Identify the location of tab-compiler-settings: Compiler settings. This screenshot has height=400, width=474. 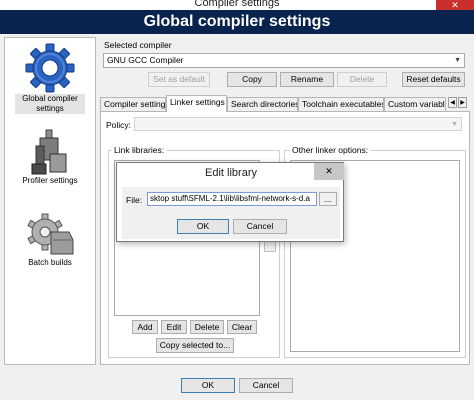
(133, 104).